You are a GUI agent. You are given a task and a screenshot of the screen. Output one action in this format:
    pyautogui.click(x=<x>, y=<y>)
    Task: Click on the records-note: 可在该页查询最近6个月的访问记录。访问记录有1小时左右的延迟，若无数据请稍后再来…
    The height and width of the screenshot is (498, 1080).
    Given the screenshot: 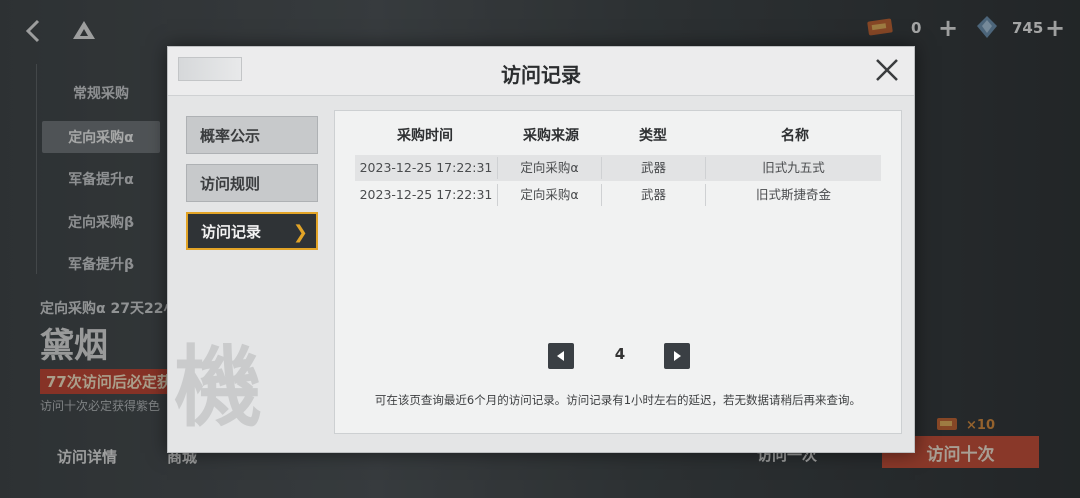 What is the action you would take?
    pyautogui.click(x=618, y=400)
    